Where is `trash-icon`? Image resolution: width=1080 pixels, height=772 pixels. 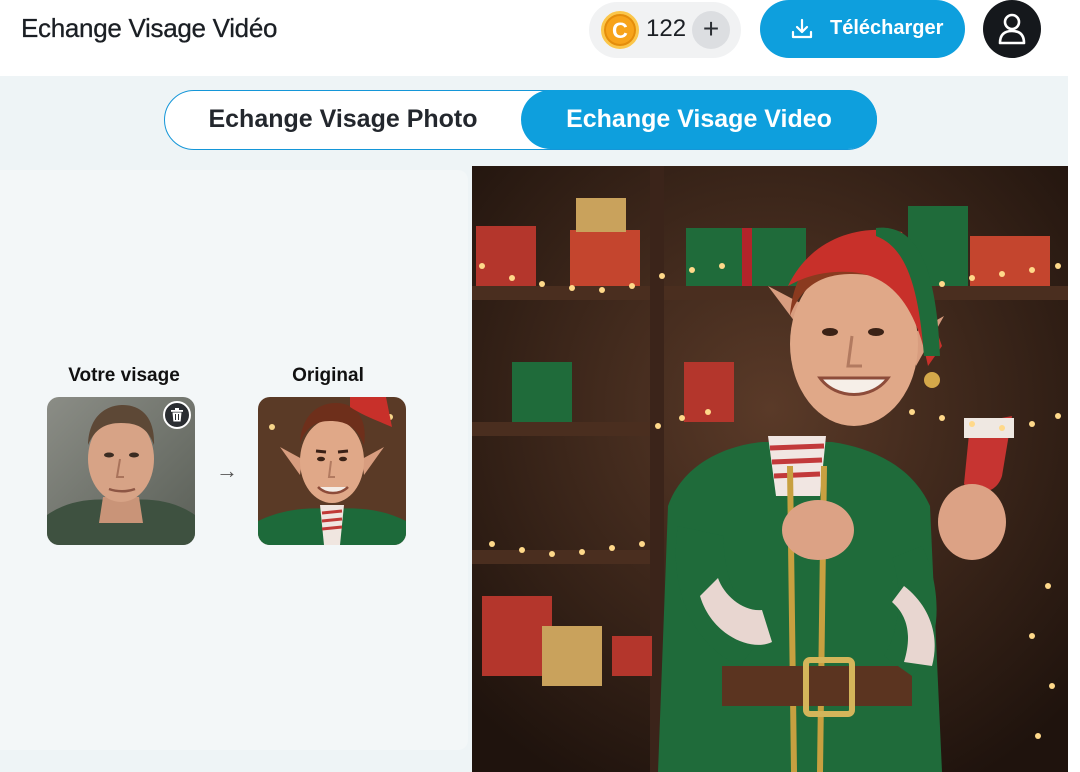 trash-icon is located at coordinates (177, 415).